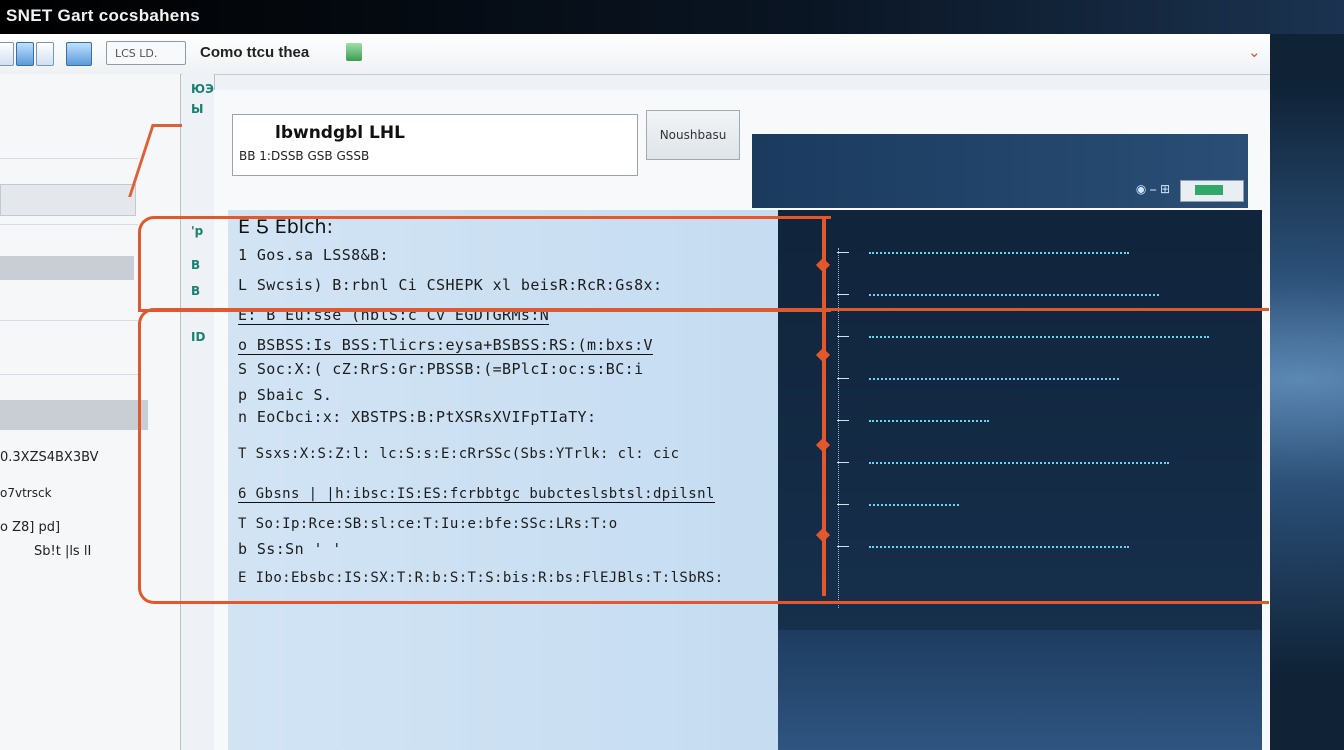 The width and height of the screenshot is (1344, 750). Describe the element at coordinates (435, 145) in the screenshot. I see `header-box: lbwndgbl LHL BB 1:DSSB GSB GSSB` at that location.